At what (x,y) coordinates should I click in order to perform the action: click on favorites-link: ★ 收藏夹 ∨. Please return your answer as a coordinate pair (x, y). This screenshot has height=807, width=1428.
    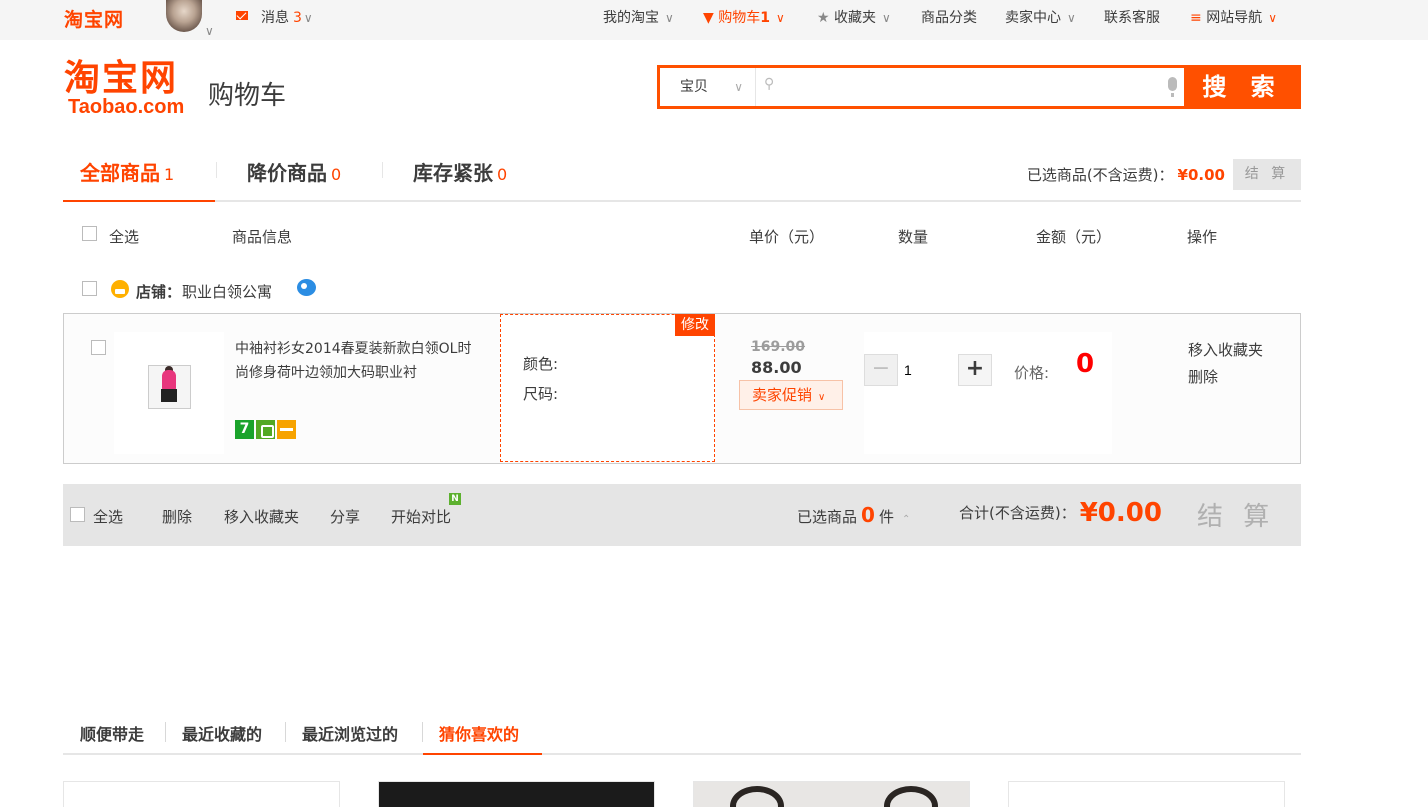
    Looking at the image, I should click on (854, 17).